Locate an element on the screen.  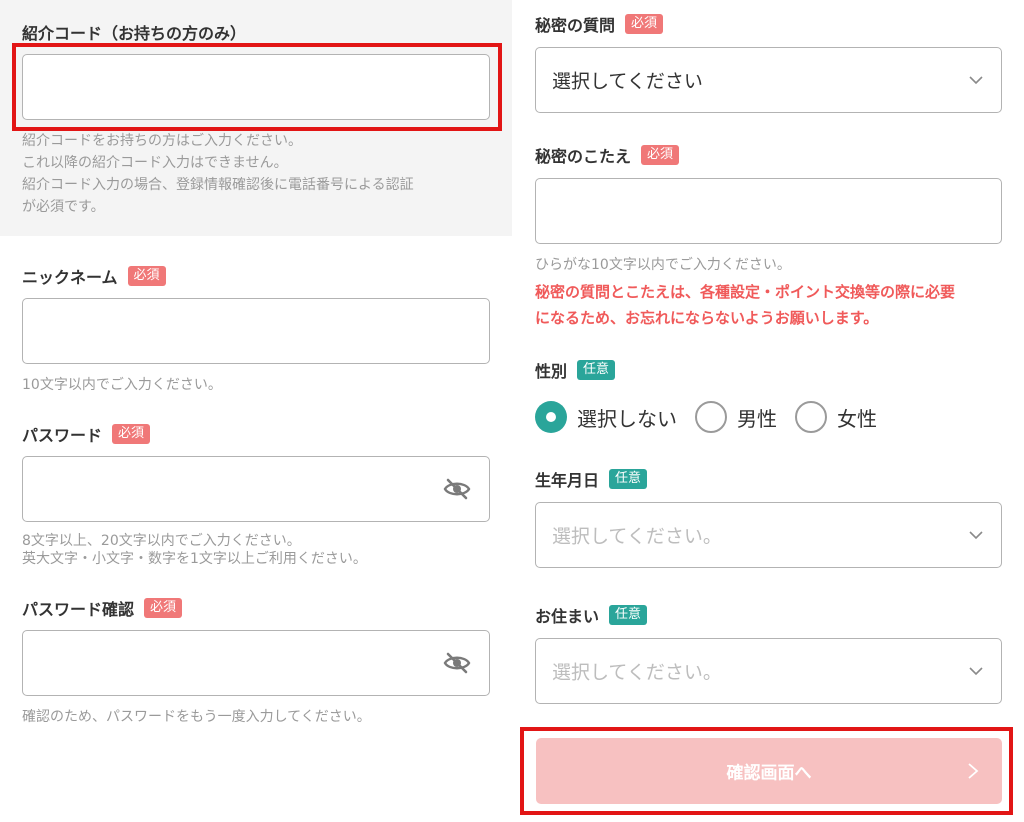
secret-answer-required-badge: 必須 is located at coordinates (660, 155).